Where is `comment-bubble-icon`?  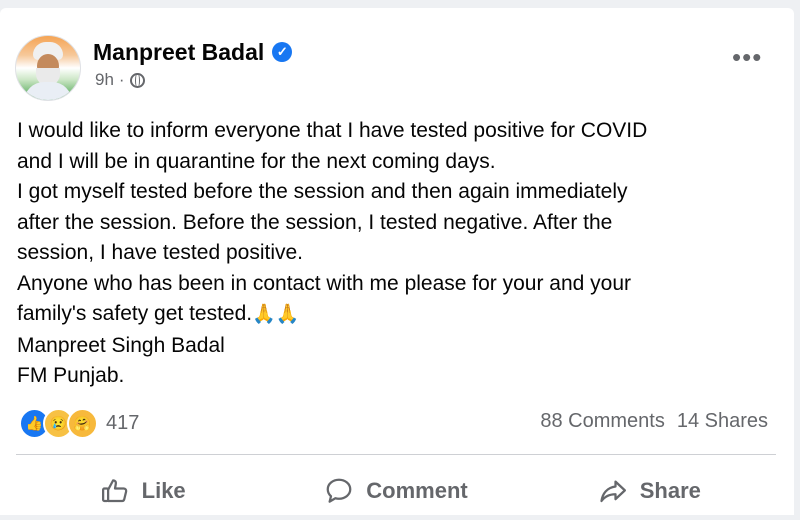
comment-bubble-icon is located at coordinates (339, 491).